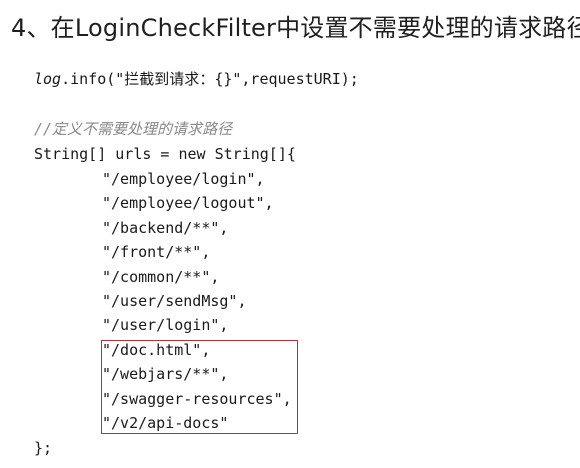 This screenshot has width=580, height=468. What do you see at coordinates (156, 252) in the screenshot?
I see `url-entry: "/front/**",` at bounding box center [156, 252].